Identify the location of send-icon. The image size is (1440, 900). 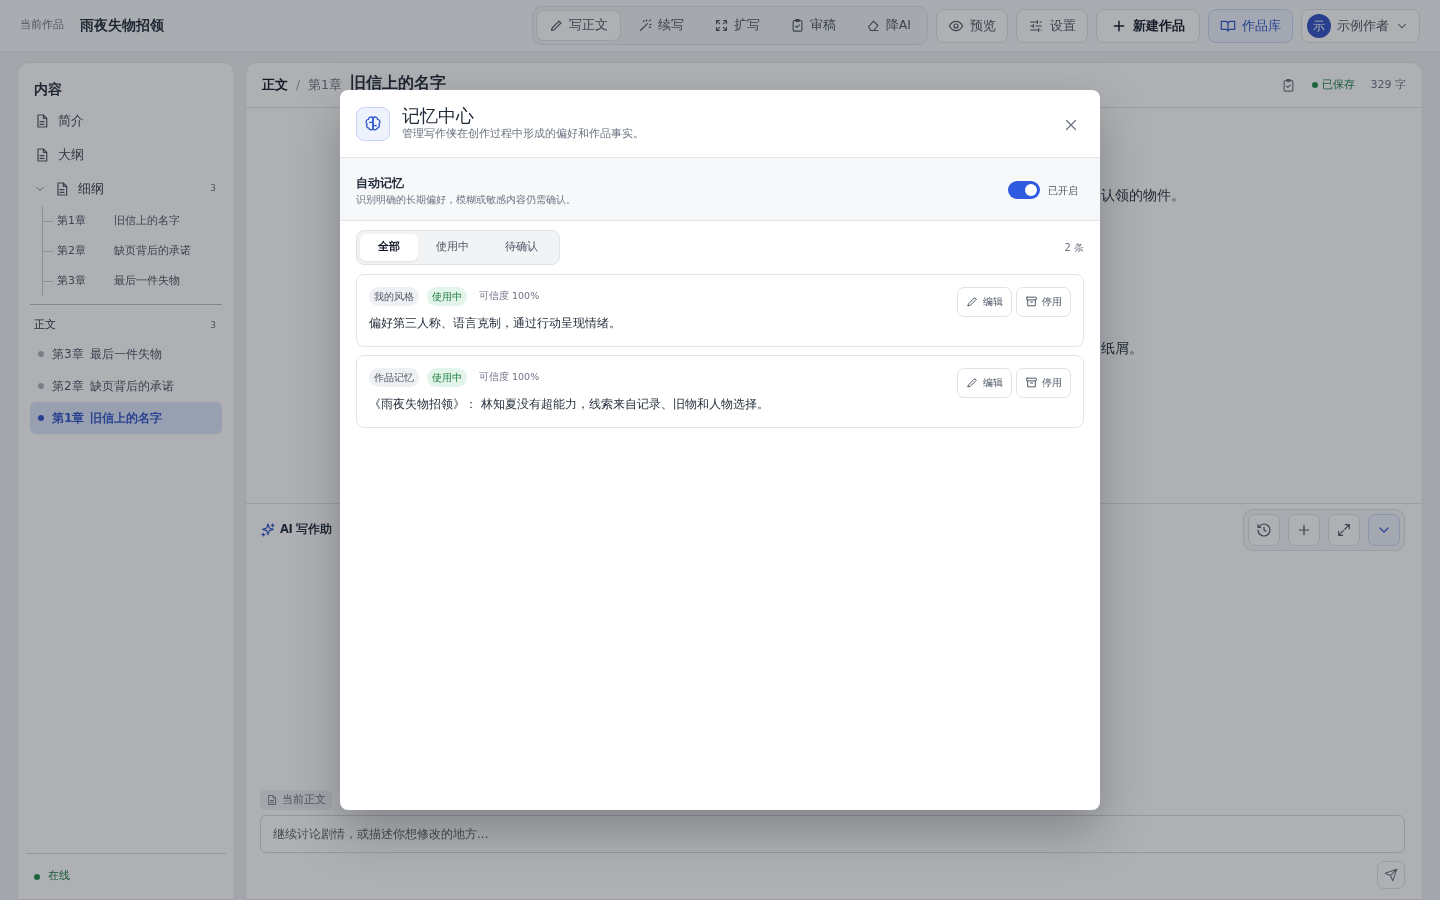
(1391, 875).